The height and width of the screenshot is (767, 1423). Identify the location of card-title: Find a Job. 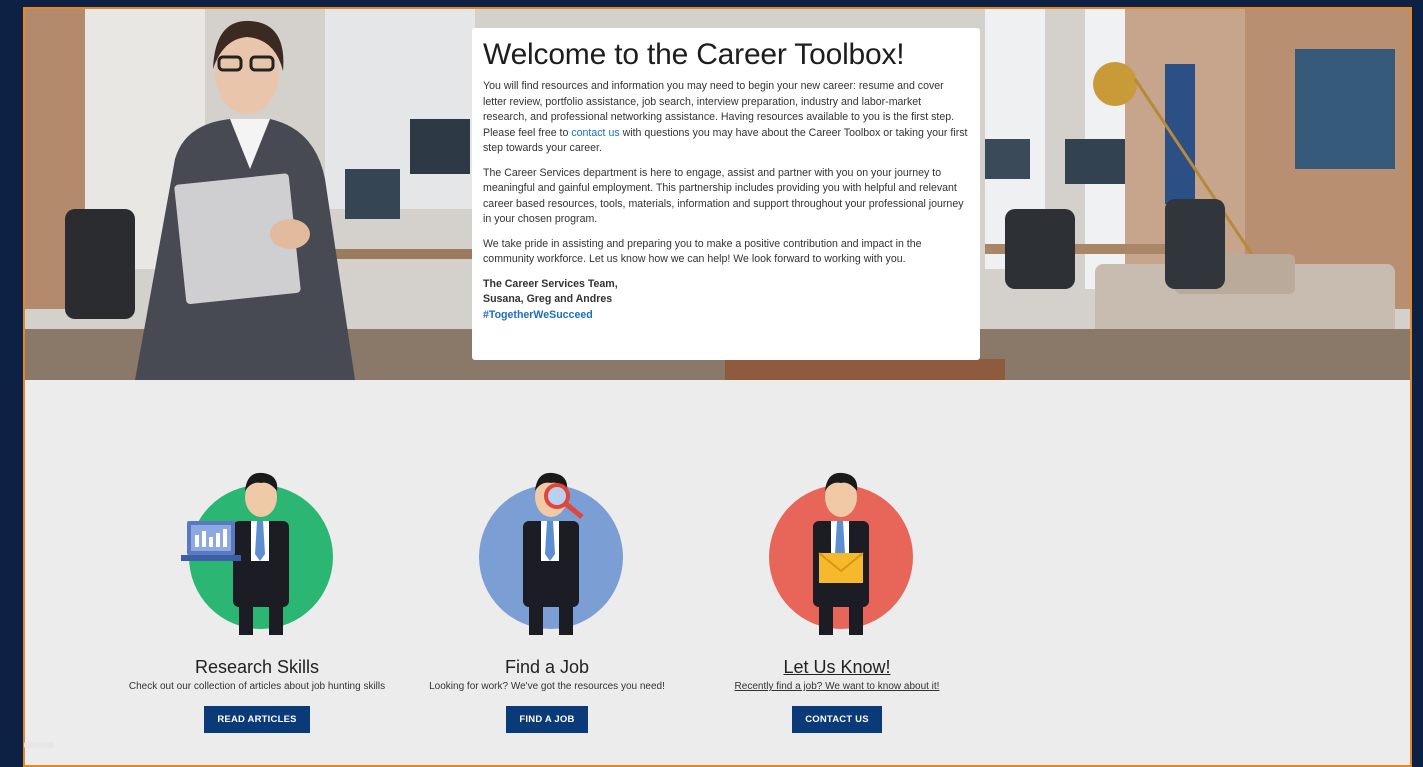
(547, 667).